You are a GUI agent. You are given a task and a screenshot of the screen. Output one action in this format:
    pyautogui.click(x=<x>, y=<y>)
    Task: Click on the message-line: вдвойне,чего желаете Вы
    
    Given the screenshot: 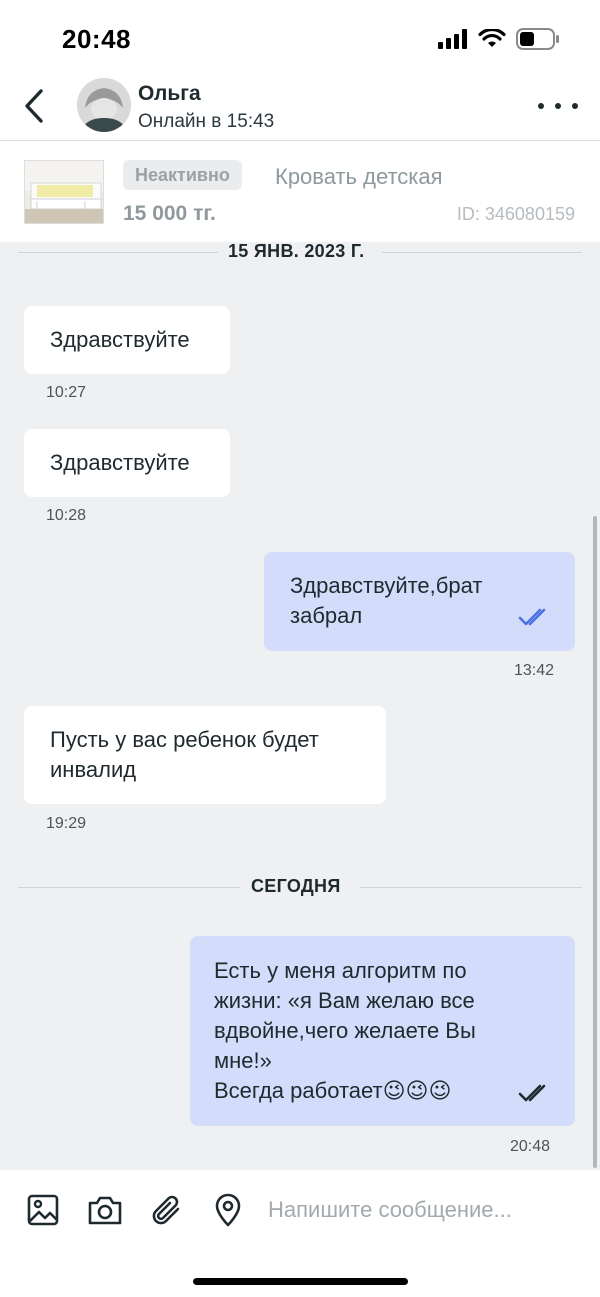 What is the action you would take?
    pyautogui.click(x=345, y=1030)
    